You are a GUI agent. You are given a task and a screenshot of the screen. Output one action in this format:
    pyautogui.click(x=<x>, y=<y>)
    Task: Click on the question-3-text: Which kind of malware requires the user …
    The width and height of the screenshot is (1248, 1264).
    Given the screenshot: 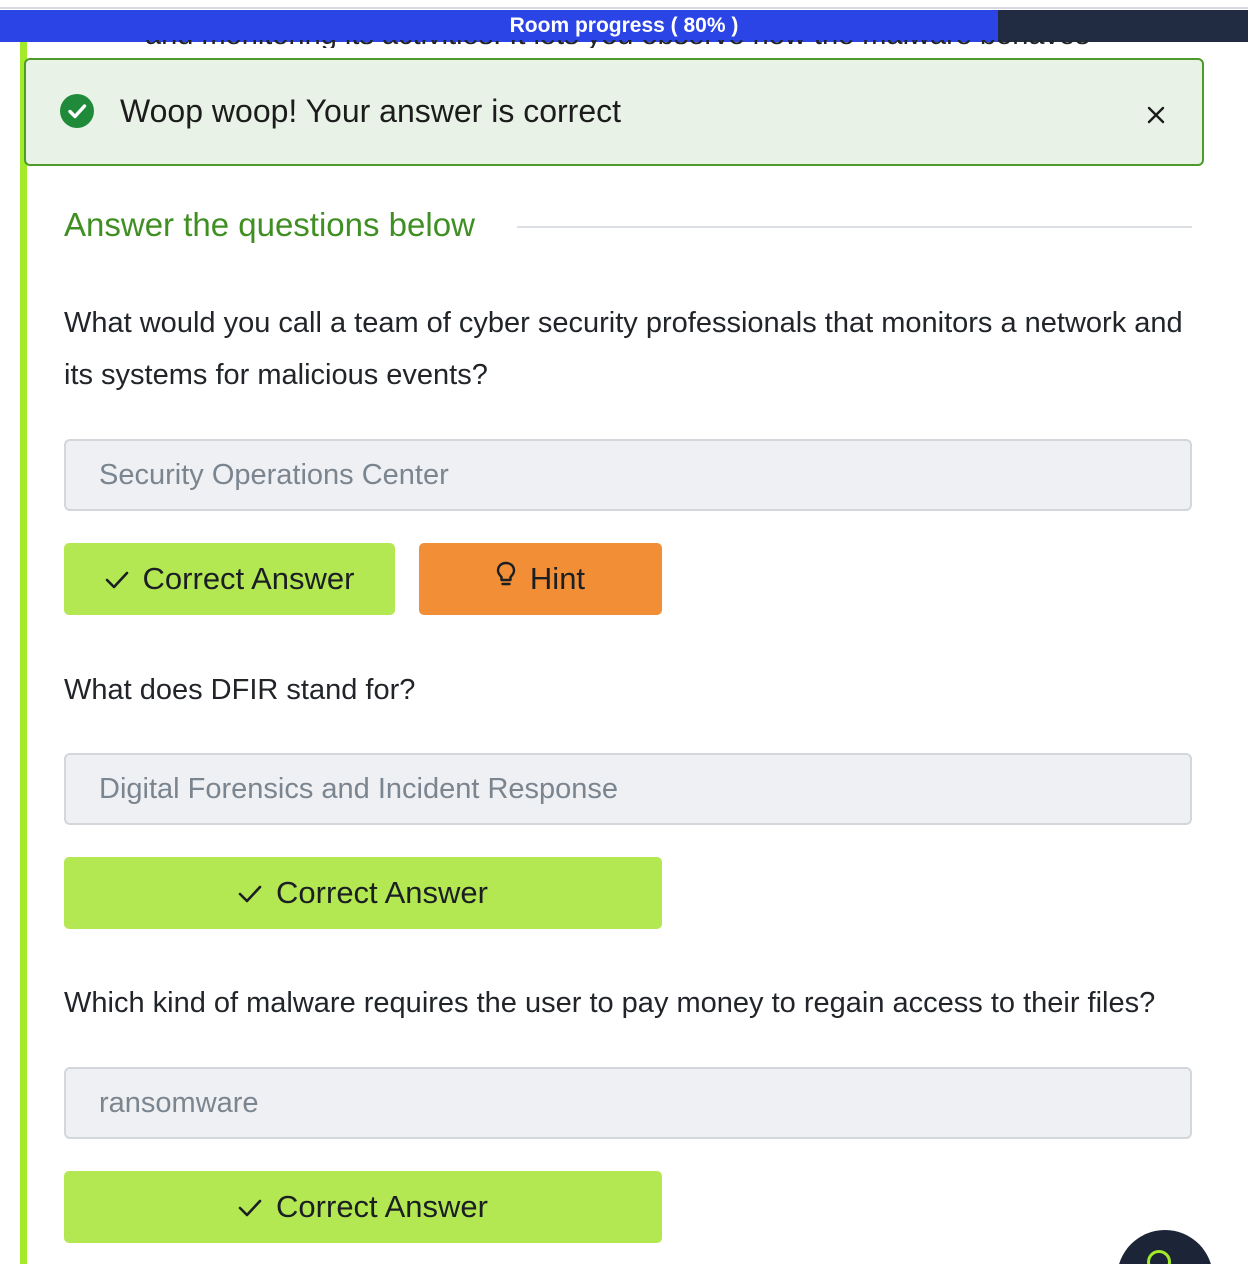 What is the action you would take?
    pyautogui.click(x=610, y=1003)
    